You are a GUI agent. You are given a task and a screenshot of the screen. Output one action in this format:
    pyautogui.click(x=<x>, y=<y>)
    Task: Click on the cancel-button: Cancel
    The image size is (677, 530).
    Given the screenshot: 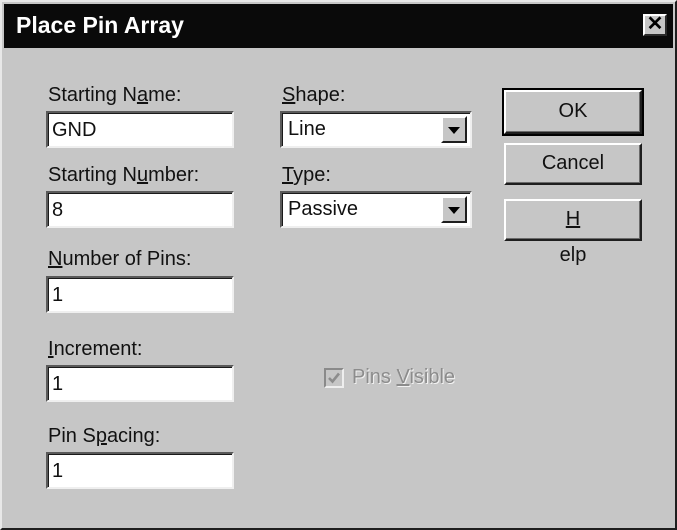 What is the action you would take?
    pyautogui.click(x=573, y=164)
    